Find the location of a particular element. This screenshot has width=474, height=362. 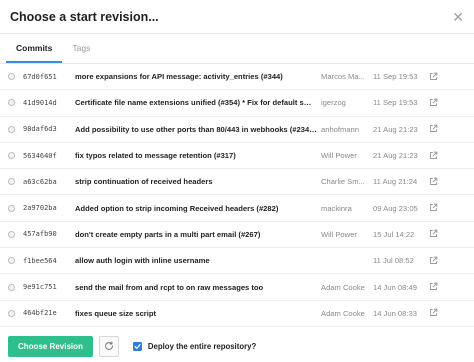

commit-date: 11 Aug 21:24 is located at coordinates (395, 182).